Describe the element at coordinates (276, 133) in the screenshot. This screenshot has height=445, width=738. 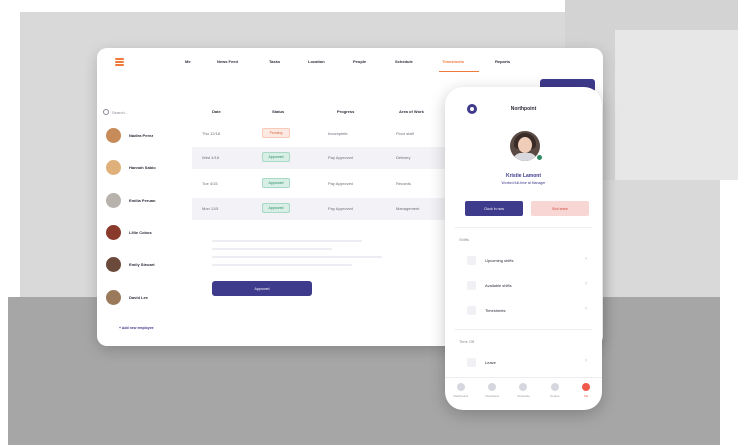
I see `status-badge: Pending` at that location.